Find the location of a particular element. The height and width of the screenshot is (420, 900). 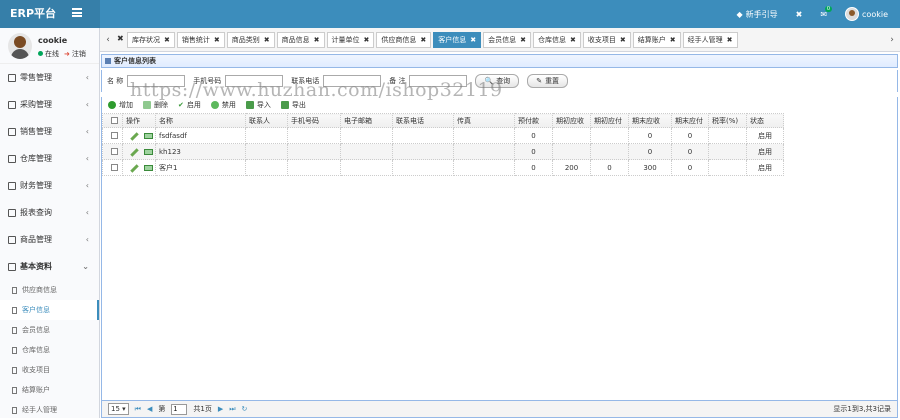

retail-icon is located at coordinates (12, 77).